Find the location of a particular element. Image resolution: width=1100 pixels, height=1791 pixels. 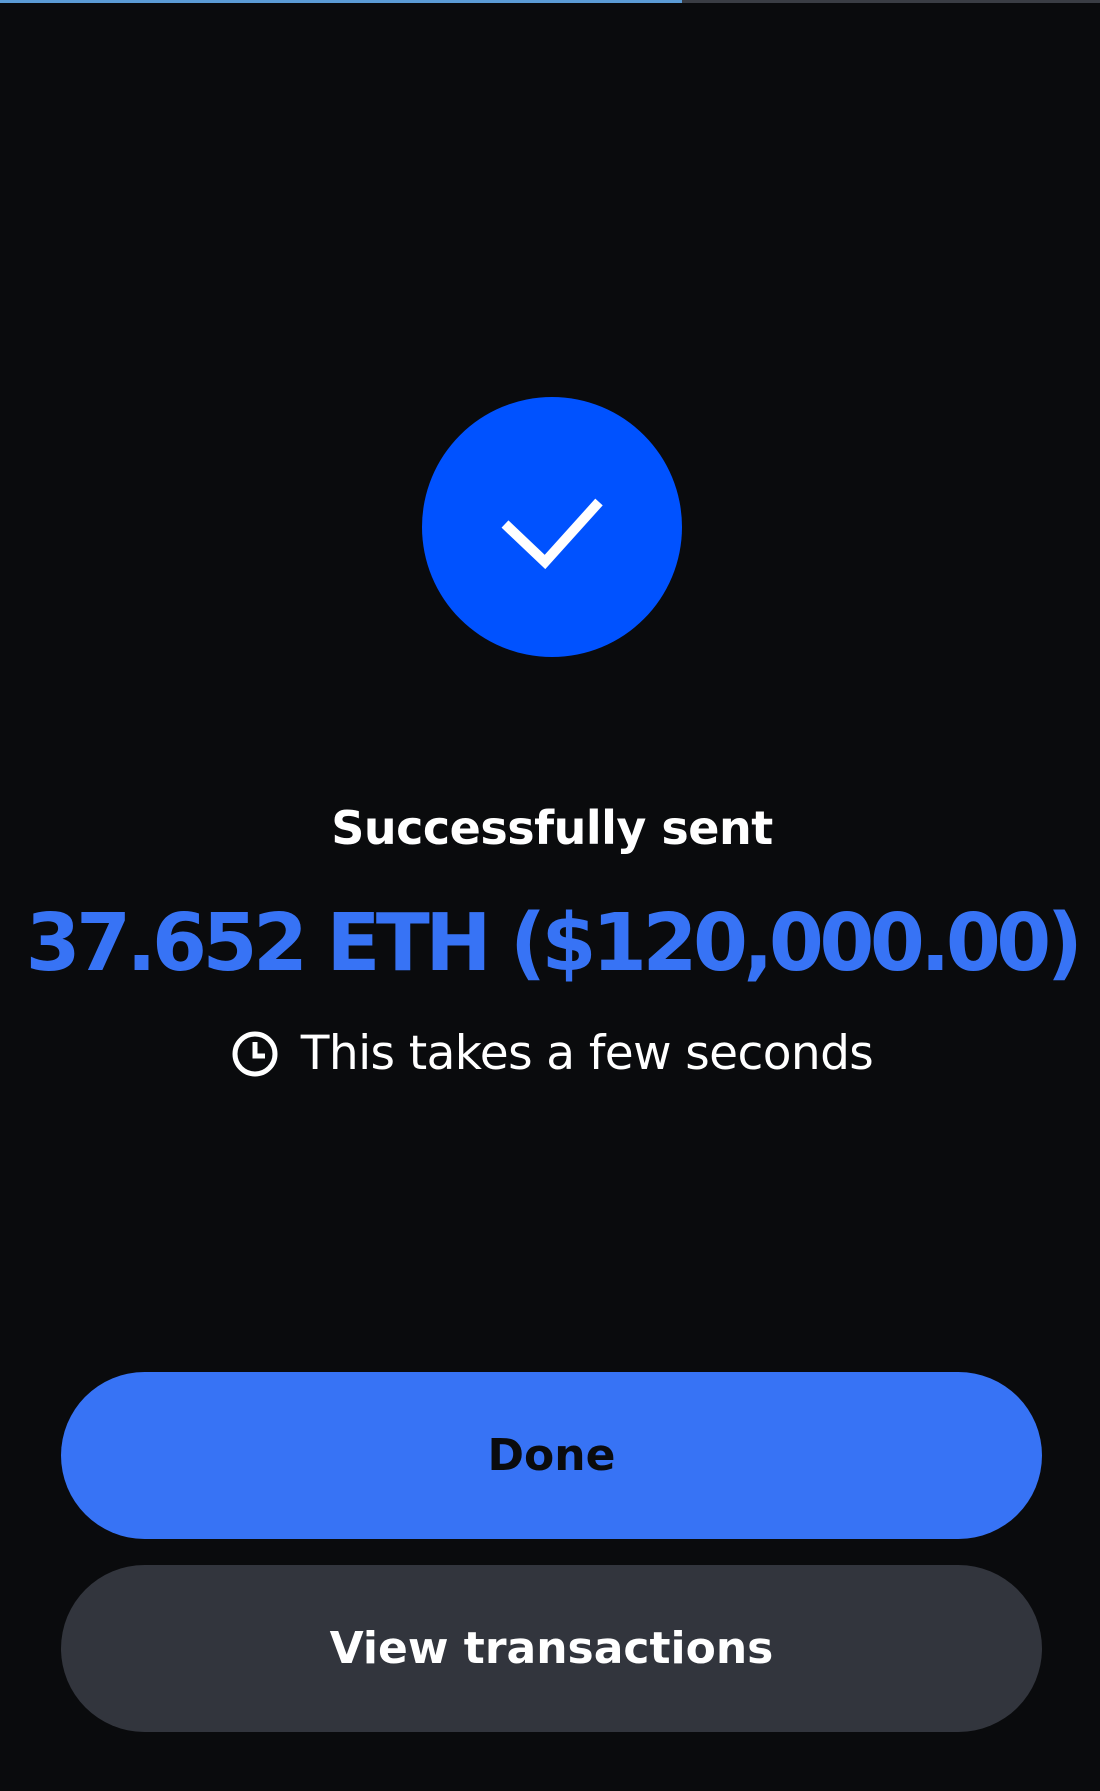

success-check-badge is located at coordinates (552, 527).